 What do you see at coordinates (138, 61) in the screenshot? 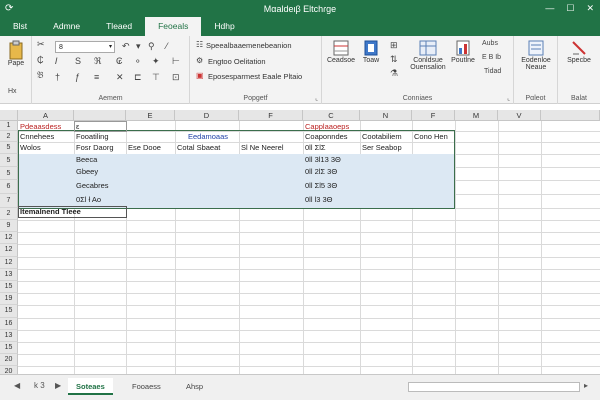
I see `highlight-icon: ⚬` at bounding box center [138, 61].